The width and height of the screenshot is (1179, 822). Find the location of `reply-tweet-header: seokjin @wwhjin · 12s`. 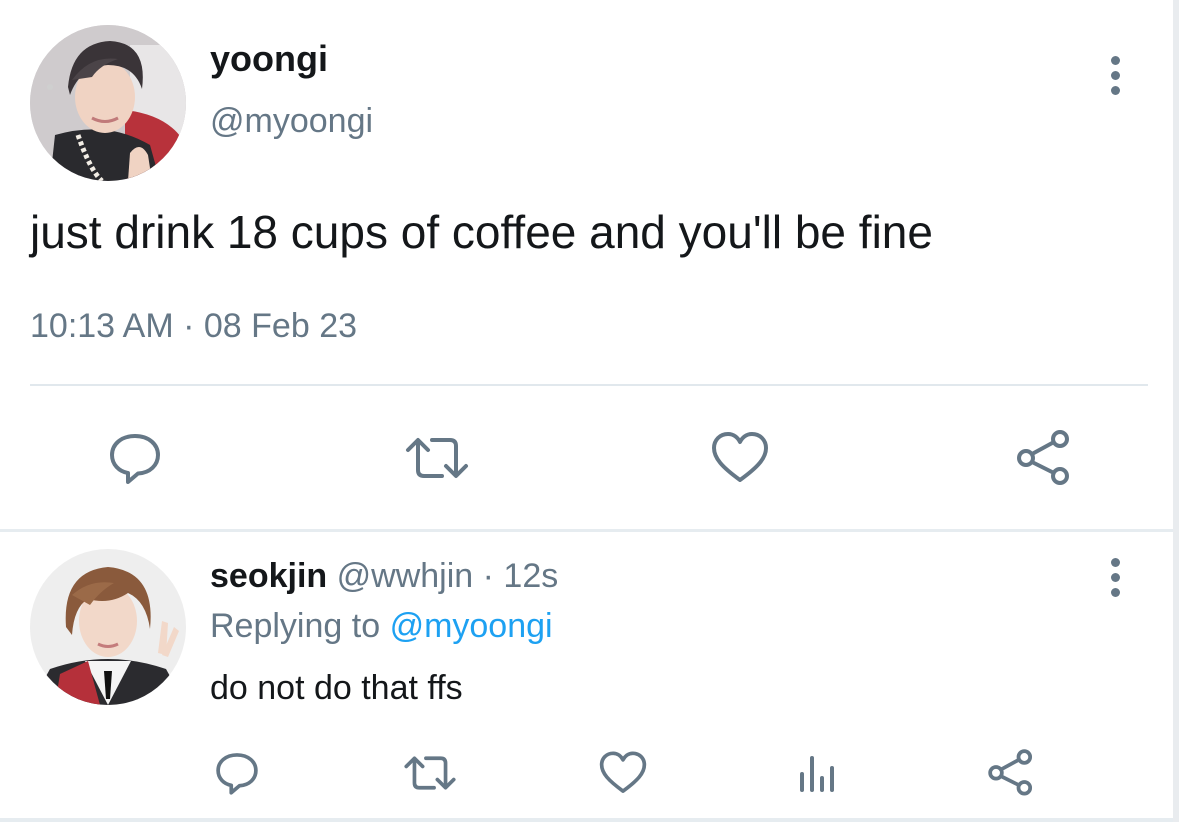

reply-tweet-header: seokjin @wwhjin · 12s is located at coordinates (384, 576).